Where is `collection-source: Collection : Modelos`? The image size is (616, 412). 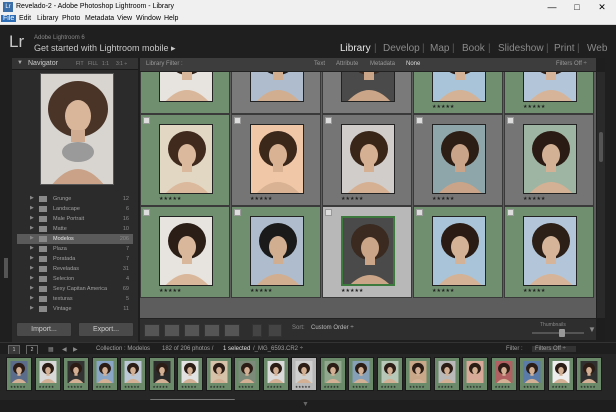 collection-source: Collection : Modelos is located at coordinates (123, 349).